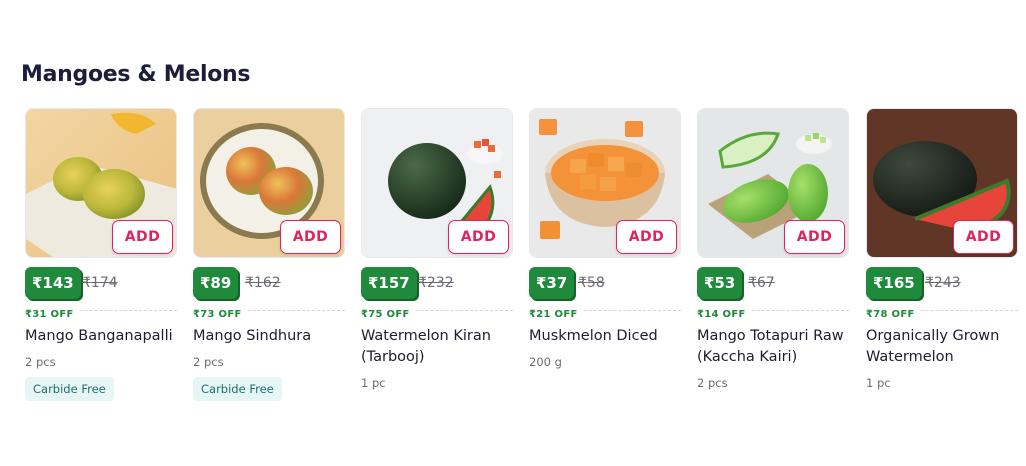 Image resolution: width=1026 pixels, height=466 pixels. Describe the element at coordinates (773, 312) in the screenshot. I see `discount-row: ₹14 OFF` at that location.